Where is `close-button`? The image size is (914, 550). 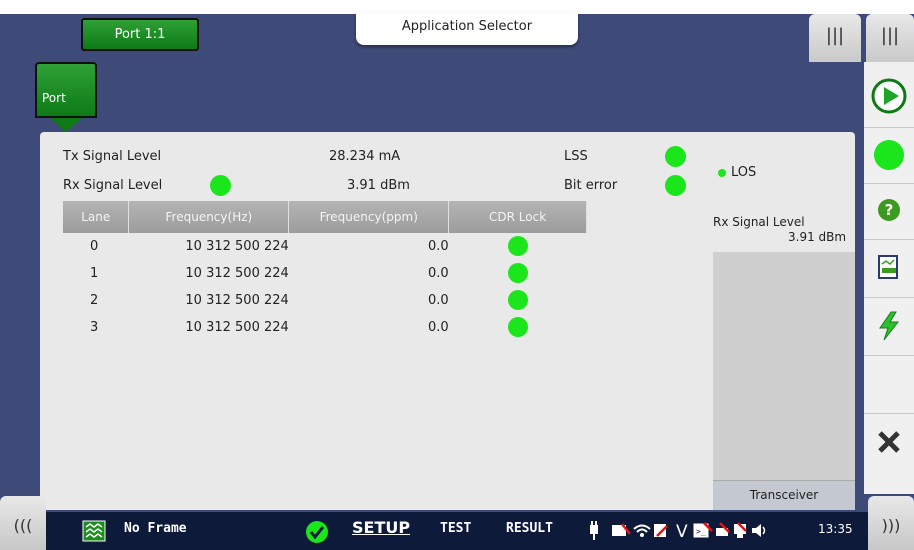 close-button is located at coordinates (889, 443).